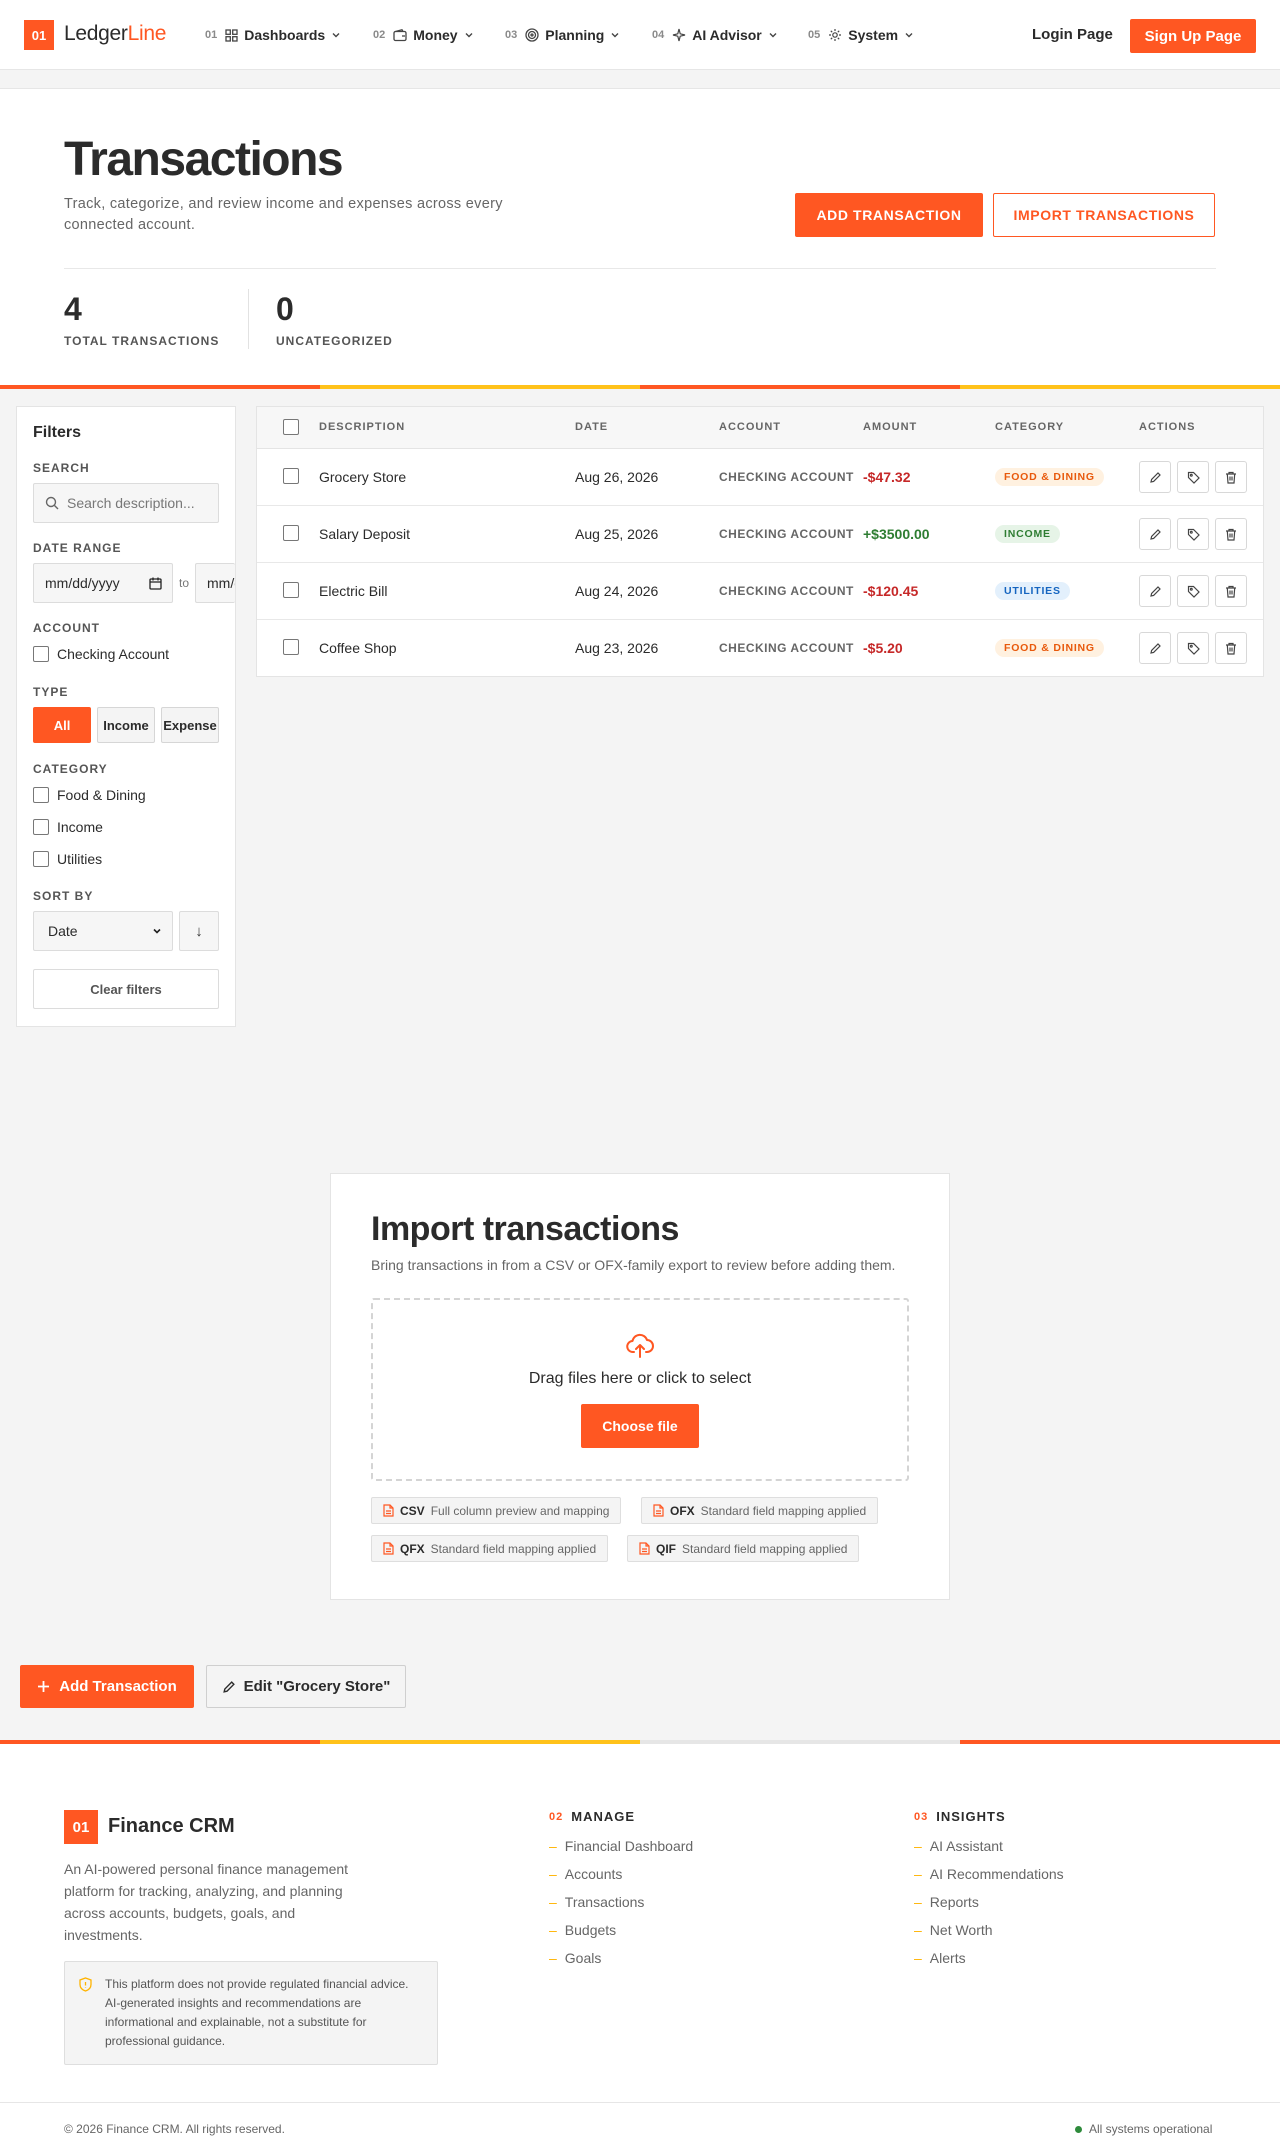 The height and width of the screenshot is (2155, 1280). What do you see at coordinates (786, 534) in the screenshot?
I see `row-account: CHECKING ACCOUNT` at bounding box center [786, 534].